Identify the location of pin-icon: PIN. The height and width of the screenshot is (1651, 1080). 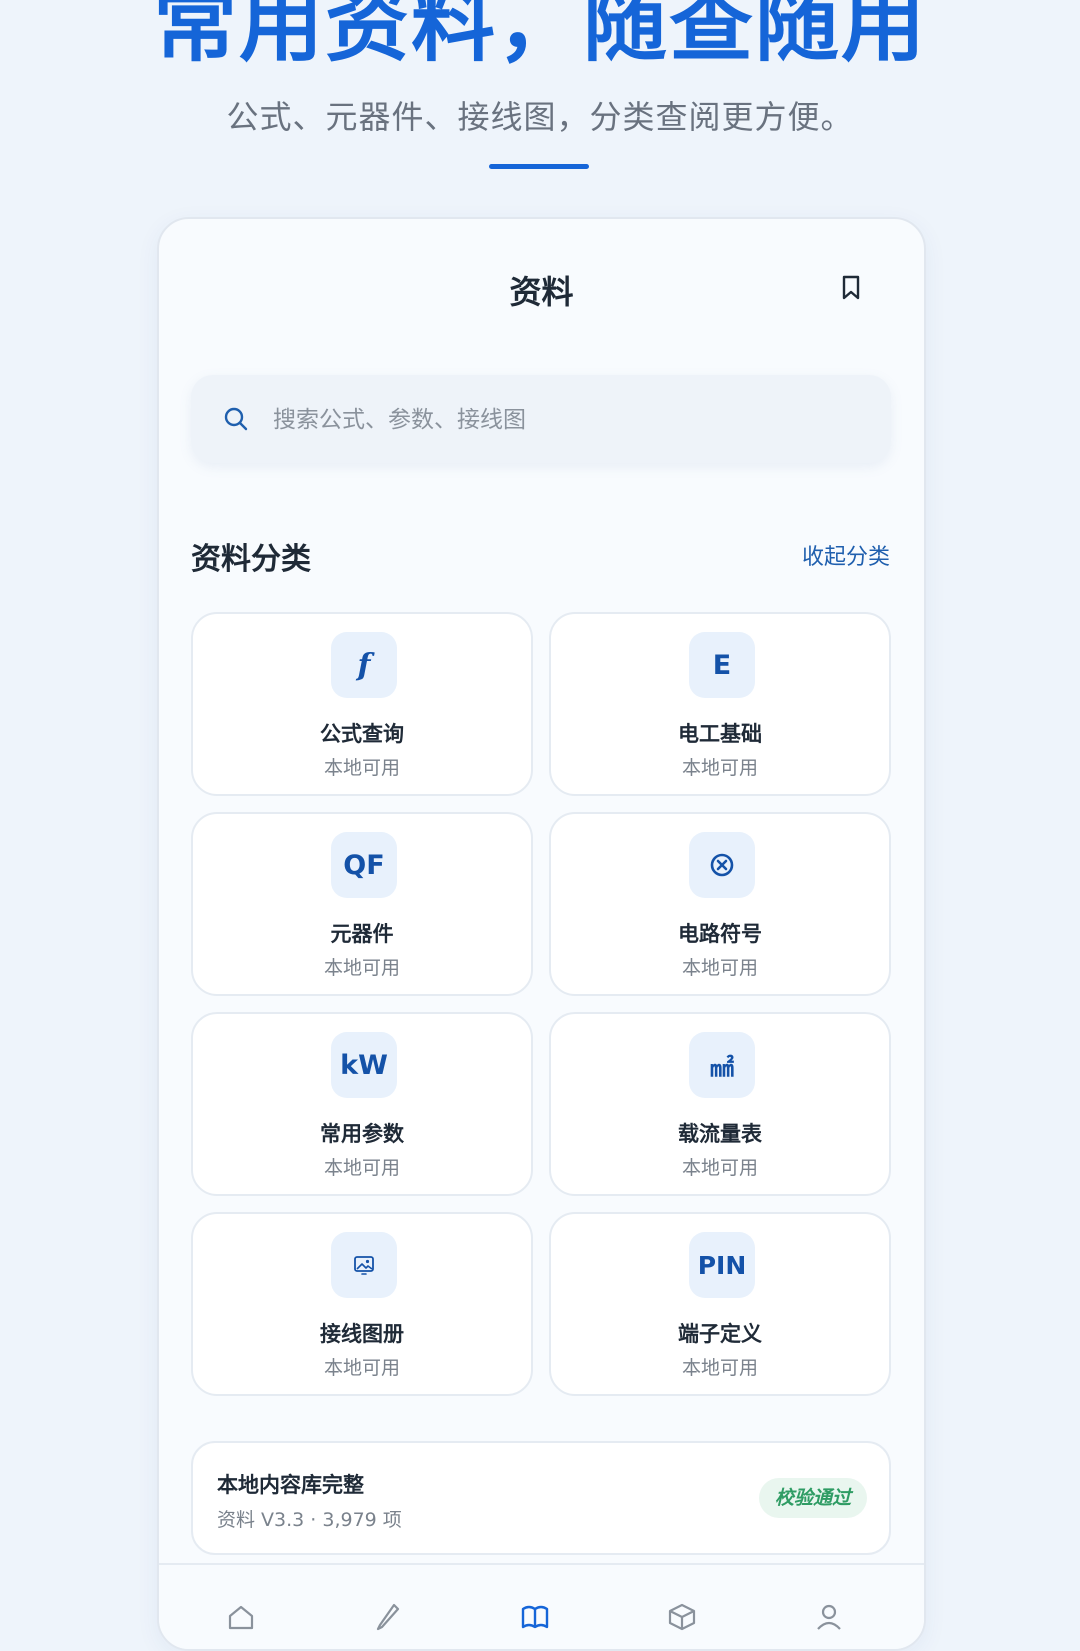
(722, 1265).